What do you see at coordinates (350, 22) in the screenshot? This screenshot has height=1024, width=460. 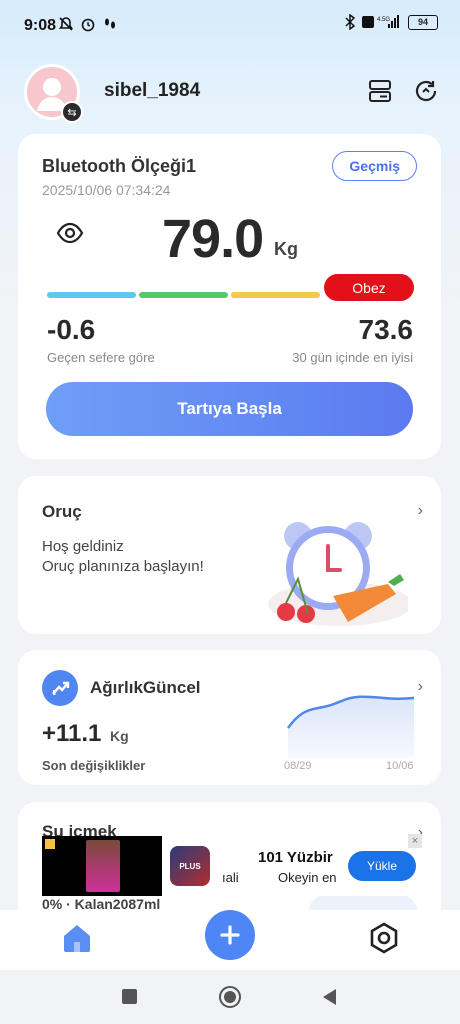 I see `bluetooth-icon` at bounding box center [350, 22].